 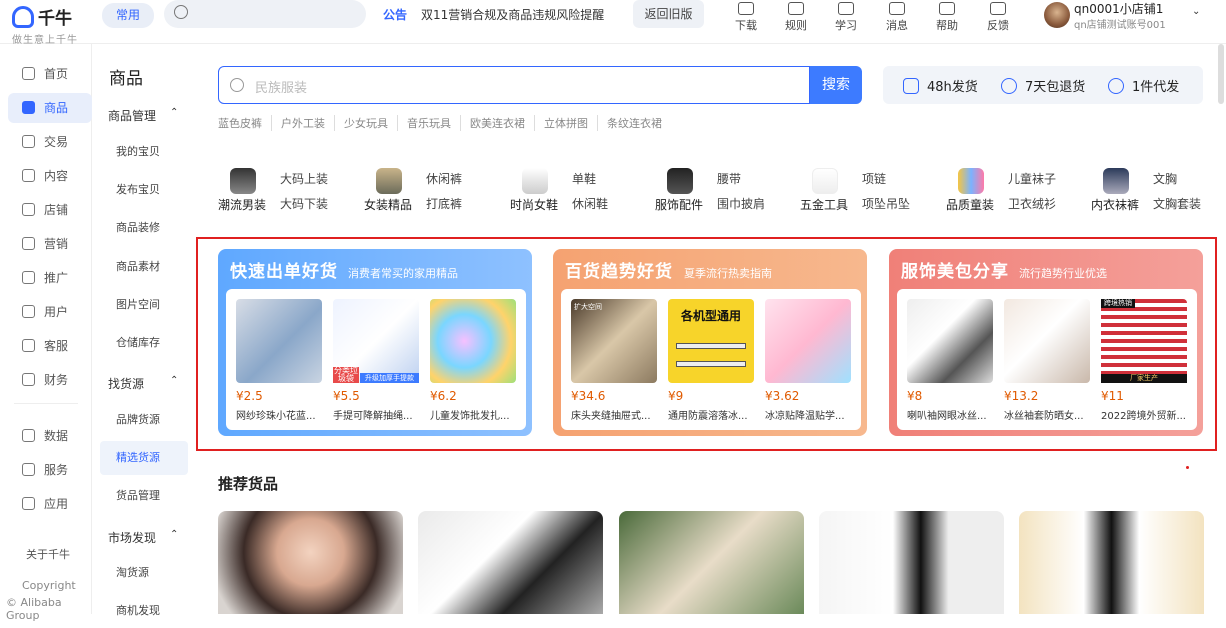 I want to click on category-sub: 文胸套装, so click(x=1177, y=203).